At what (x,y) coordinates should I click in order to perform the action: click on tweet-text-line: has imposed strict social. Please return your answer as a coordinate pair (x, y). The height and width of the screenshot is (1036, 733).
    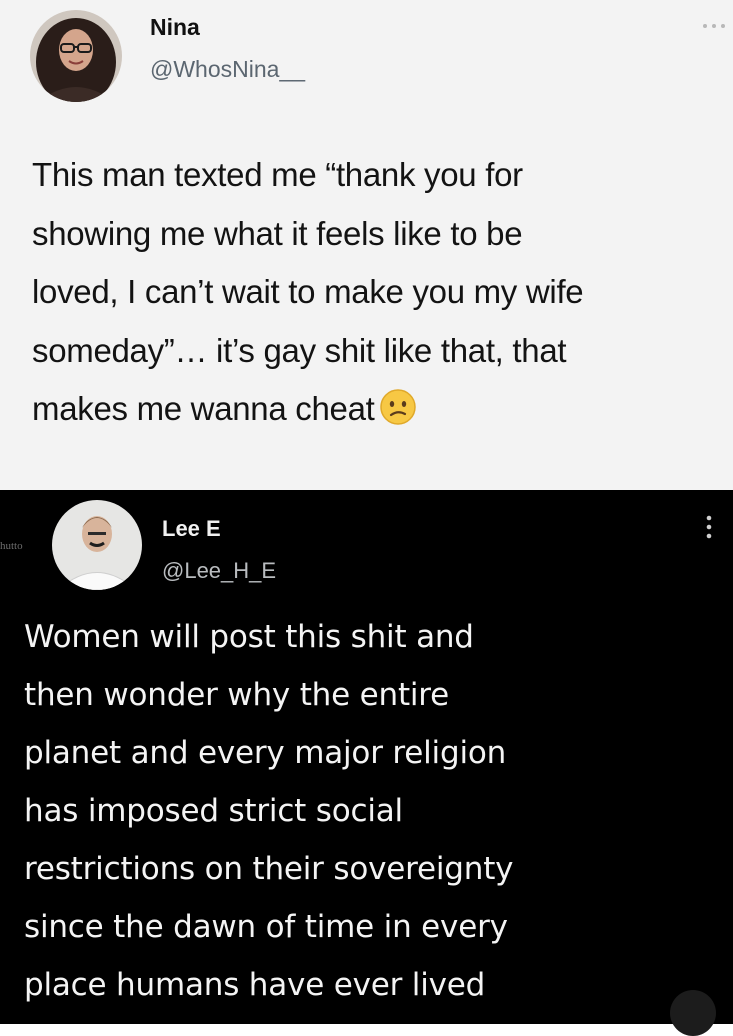
    Looking at the image, I should click on (213, 811).